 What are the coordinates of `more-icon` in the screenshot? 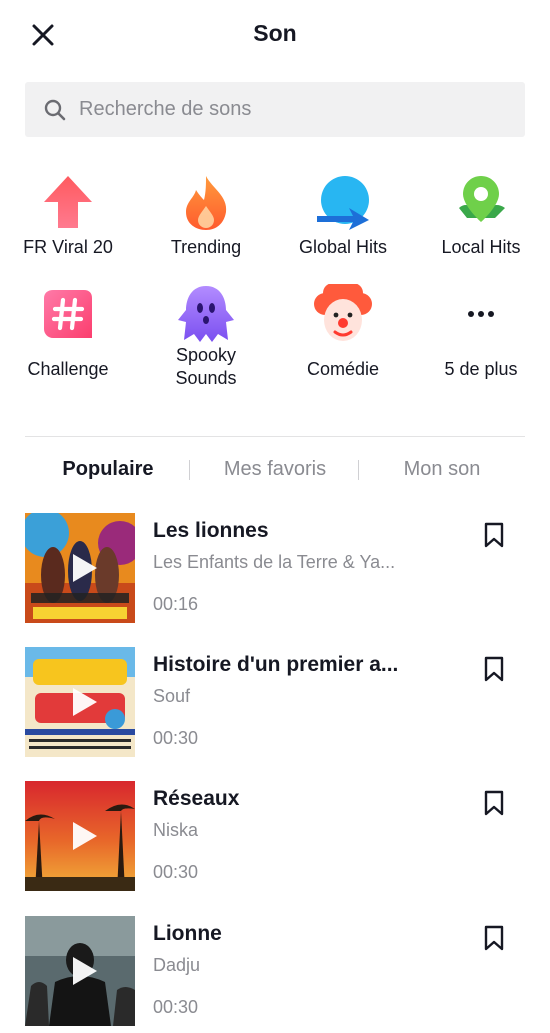 It's located at (481, 314).